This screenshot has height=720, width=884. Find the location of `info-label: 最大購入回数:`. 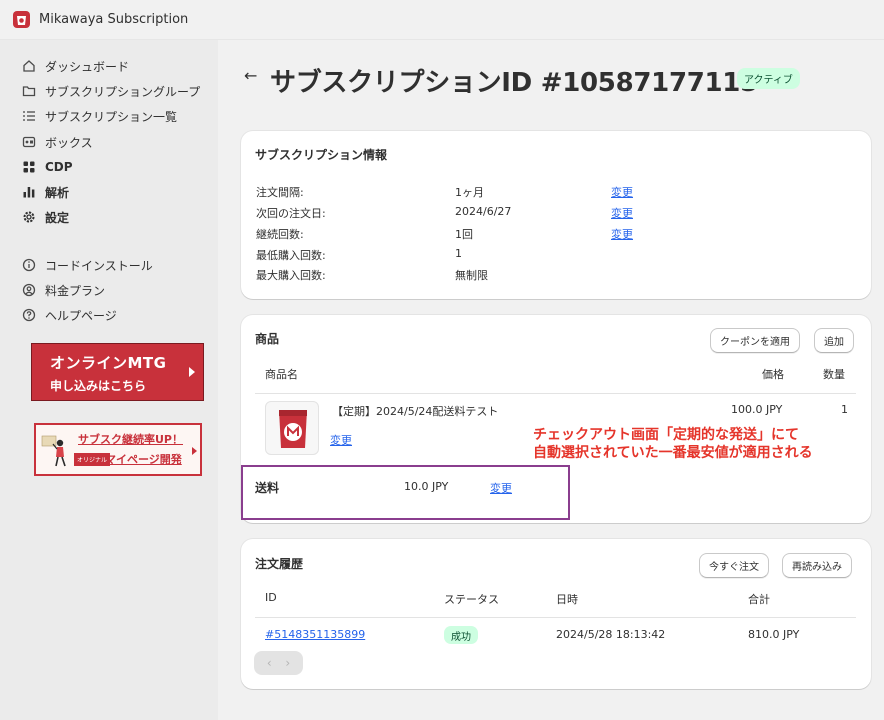

info-label: 最大購入回数: is located at coordinates (291, 275).